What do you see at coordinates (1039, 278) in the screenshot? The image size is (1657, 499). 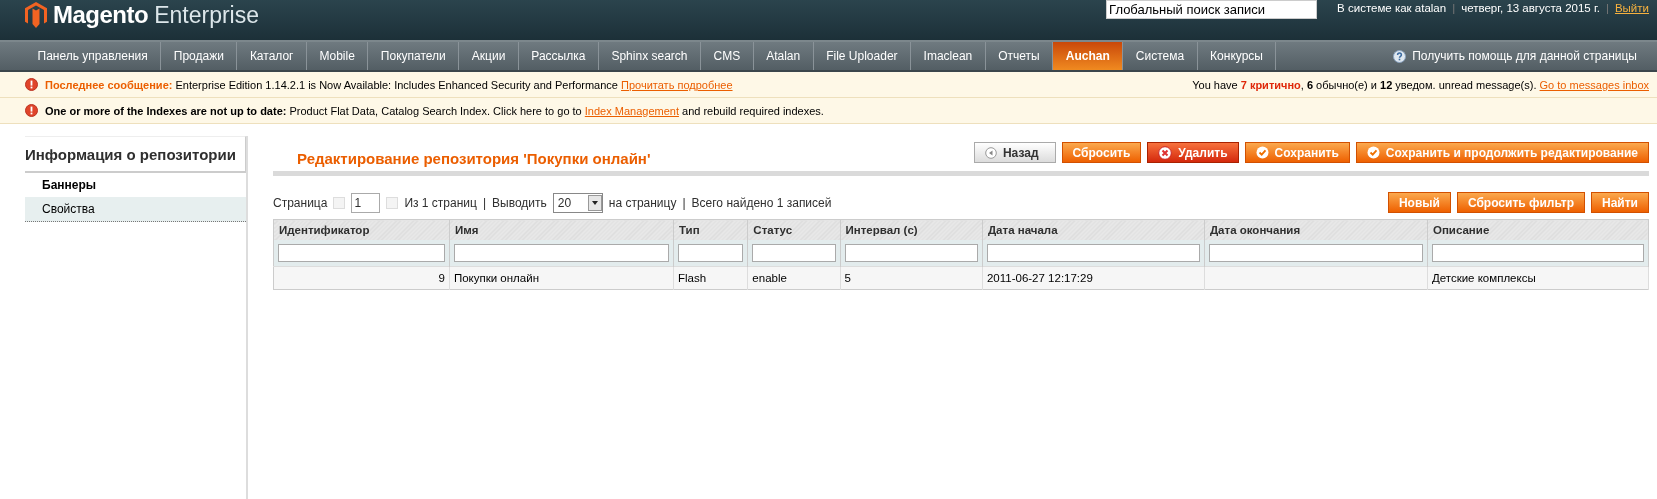 I see `table-cell: 2011-06-27 12:17:29` at bounding box center [1039, 278].